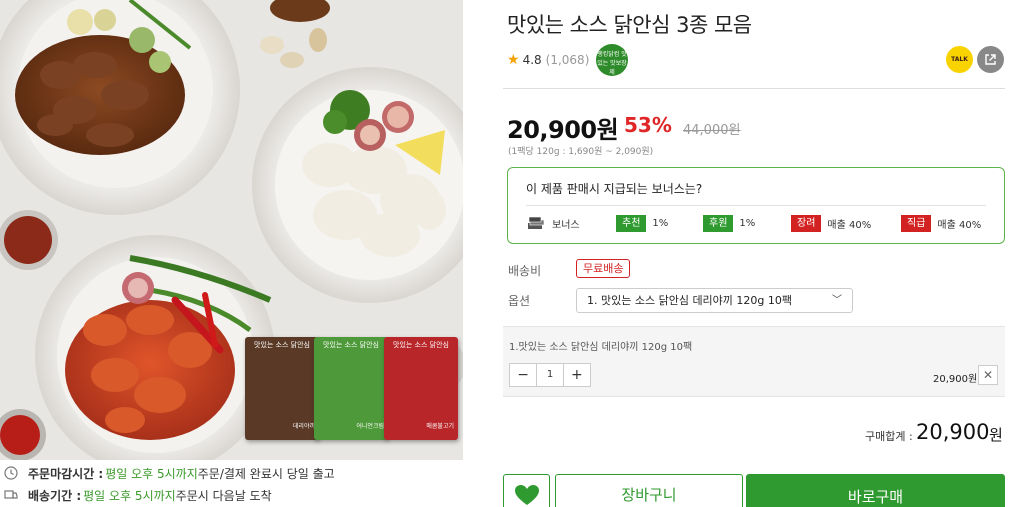 The image size is (1024, 507). Describe the element at coordinates (266, 473) in the screenshot. I see `order-deadline-text: 주문/결제 완료시 당일 출고` at that location.